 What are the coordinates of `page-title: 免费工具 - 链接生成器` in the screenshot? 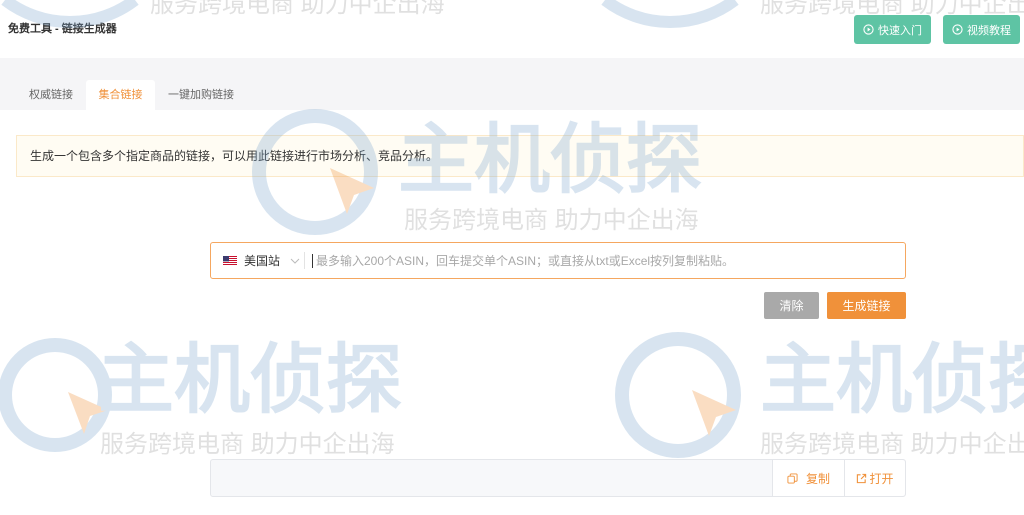 It's located at (62, 29).